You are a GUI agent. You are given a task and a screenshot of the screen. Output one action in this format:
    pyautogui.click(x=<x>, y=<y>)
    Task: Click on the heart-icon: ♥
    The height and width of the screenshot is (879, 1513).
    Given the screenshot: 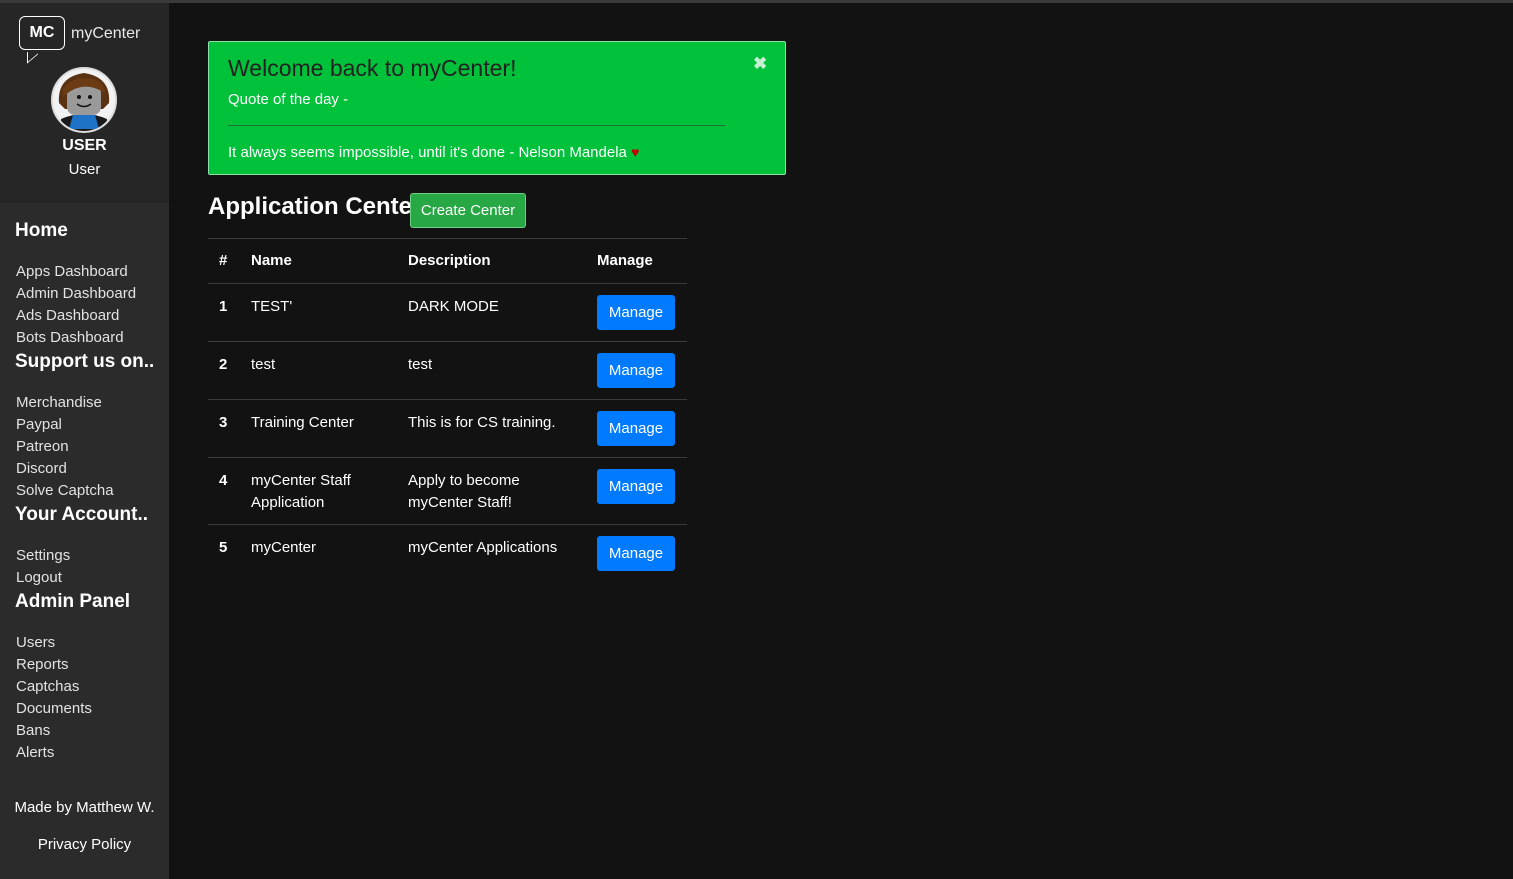 What is the action you would take?
    pyautogui.click(x=635, y=152)
    